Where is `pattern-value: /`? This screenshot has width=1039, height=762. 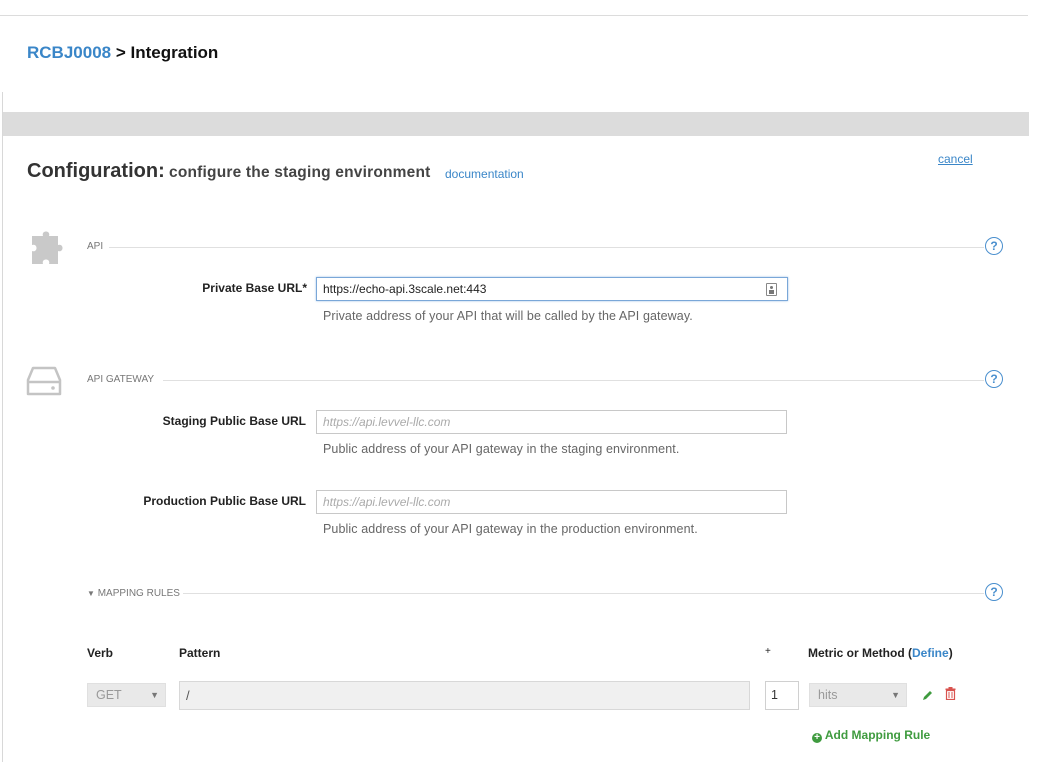
pattern-value: / is located at coordinates (188, 695).